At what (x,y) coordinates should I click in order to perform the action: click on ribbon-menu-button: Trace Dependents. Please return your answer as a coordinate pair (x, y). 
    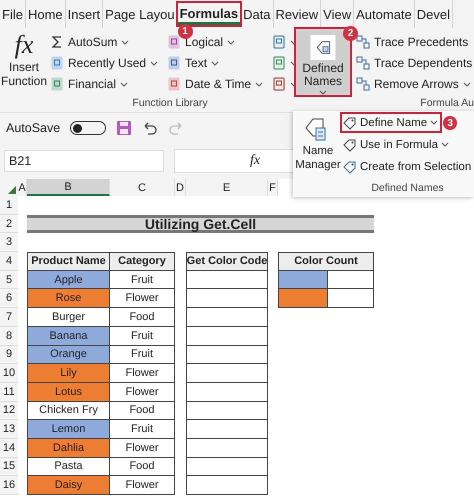
    Looking at the image, I should click on (415, 63).